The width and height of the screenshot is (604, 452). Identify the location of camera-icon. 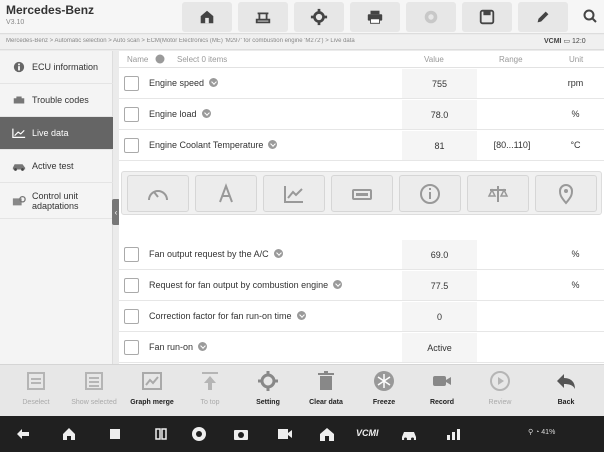
(241, 435).